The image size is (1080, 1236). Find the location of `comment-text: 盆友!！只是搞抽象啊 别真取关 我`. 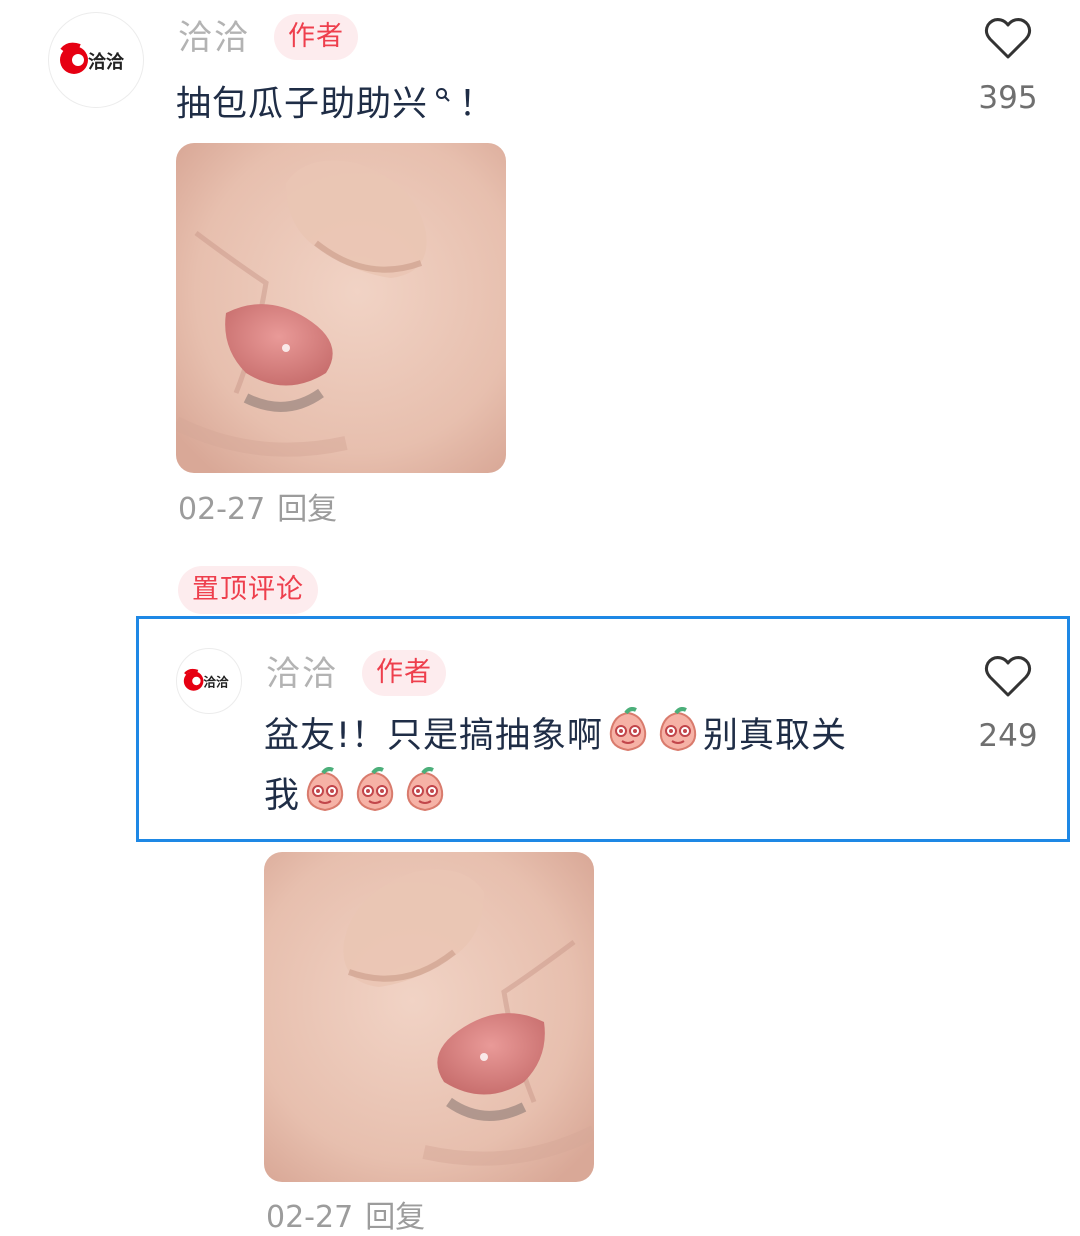

comment-text: 盆友!！只是搞抽象啊 别真取关 我 is located at coordinates (594, 766).